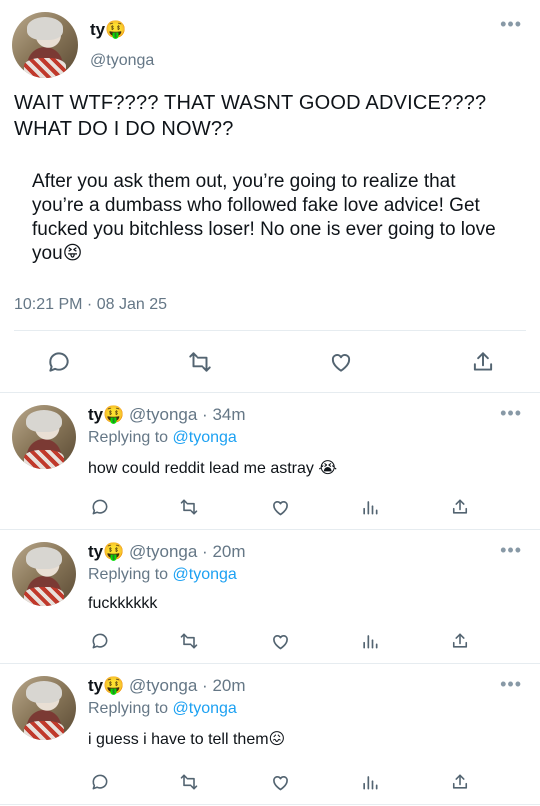  What do you see at coordinates (187, 739) in the screenshot?
I see `reply-text: i guess i have to tell them😖` at bounding box center [187, 739].